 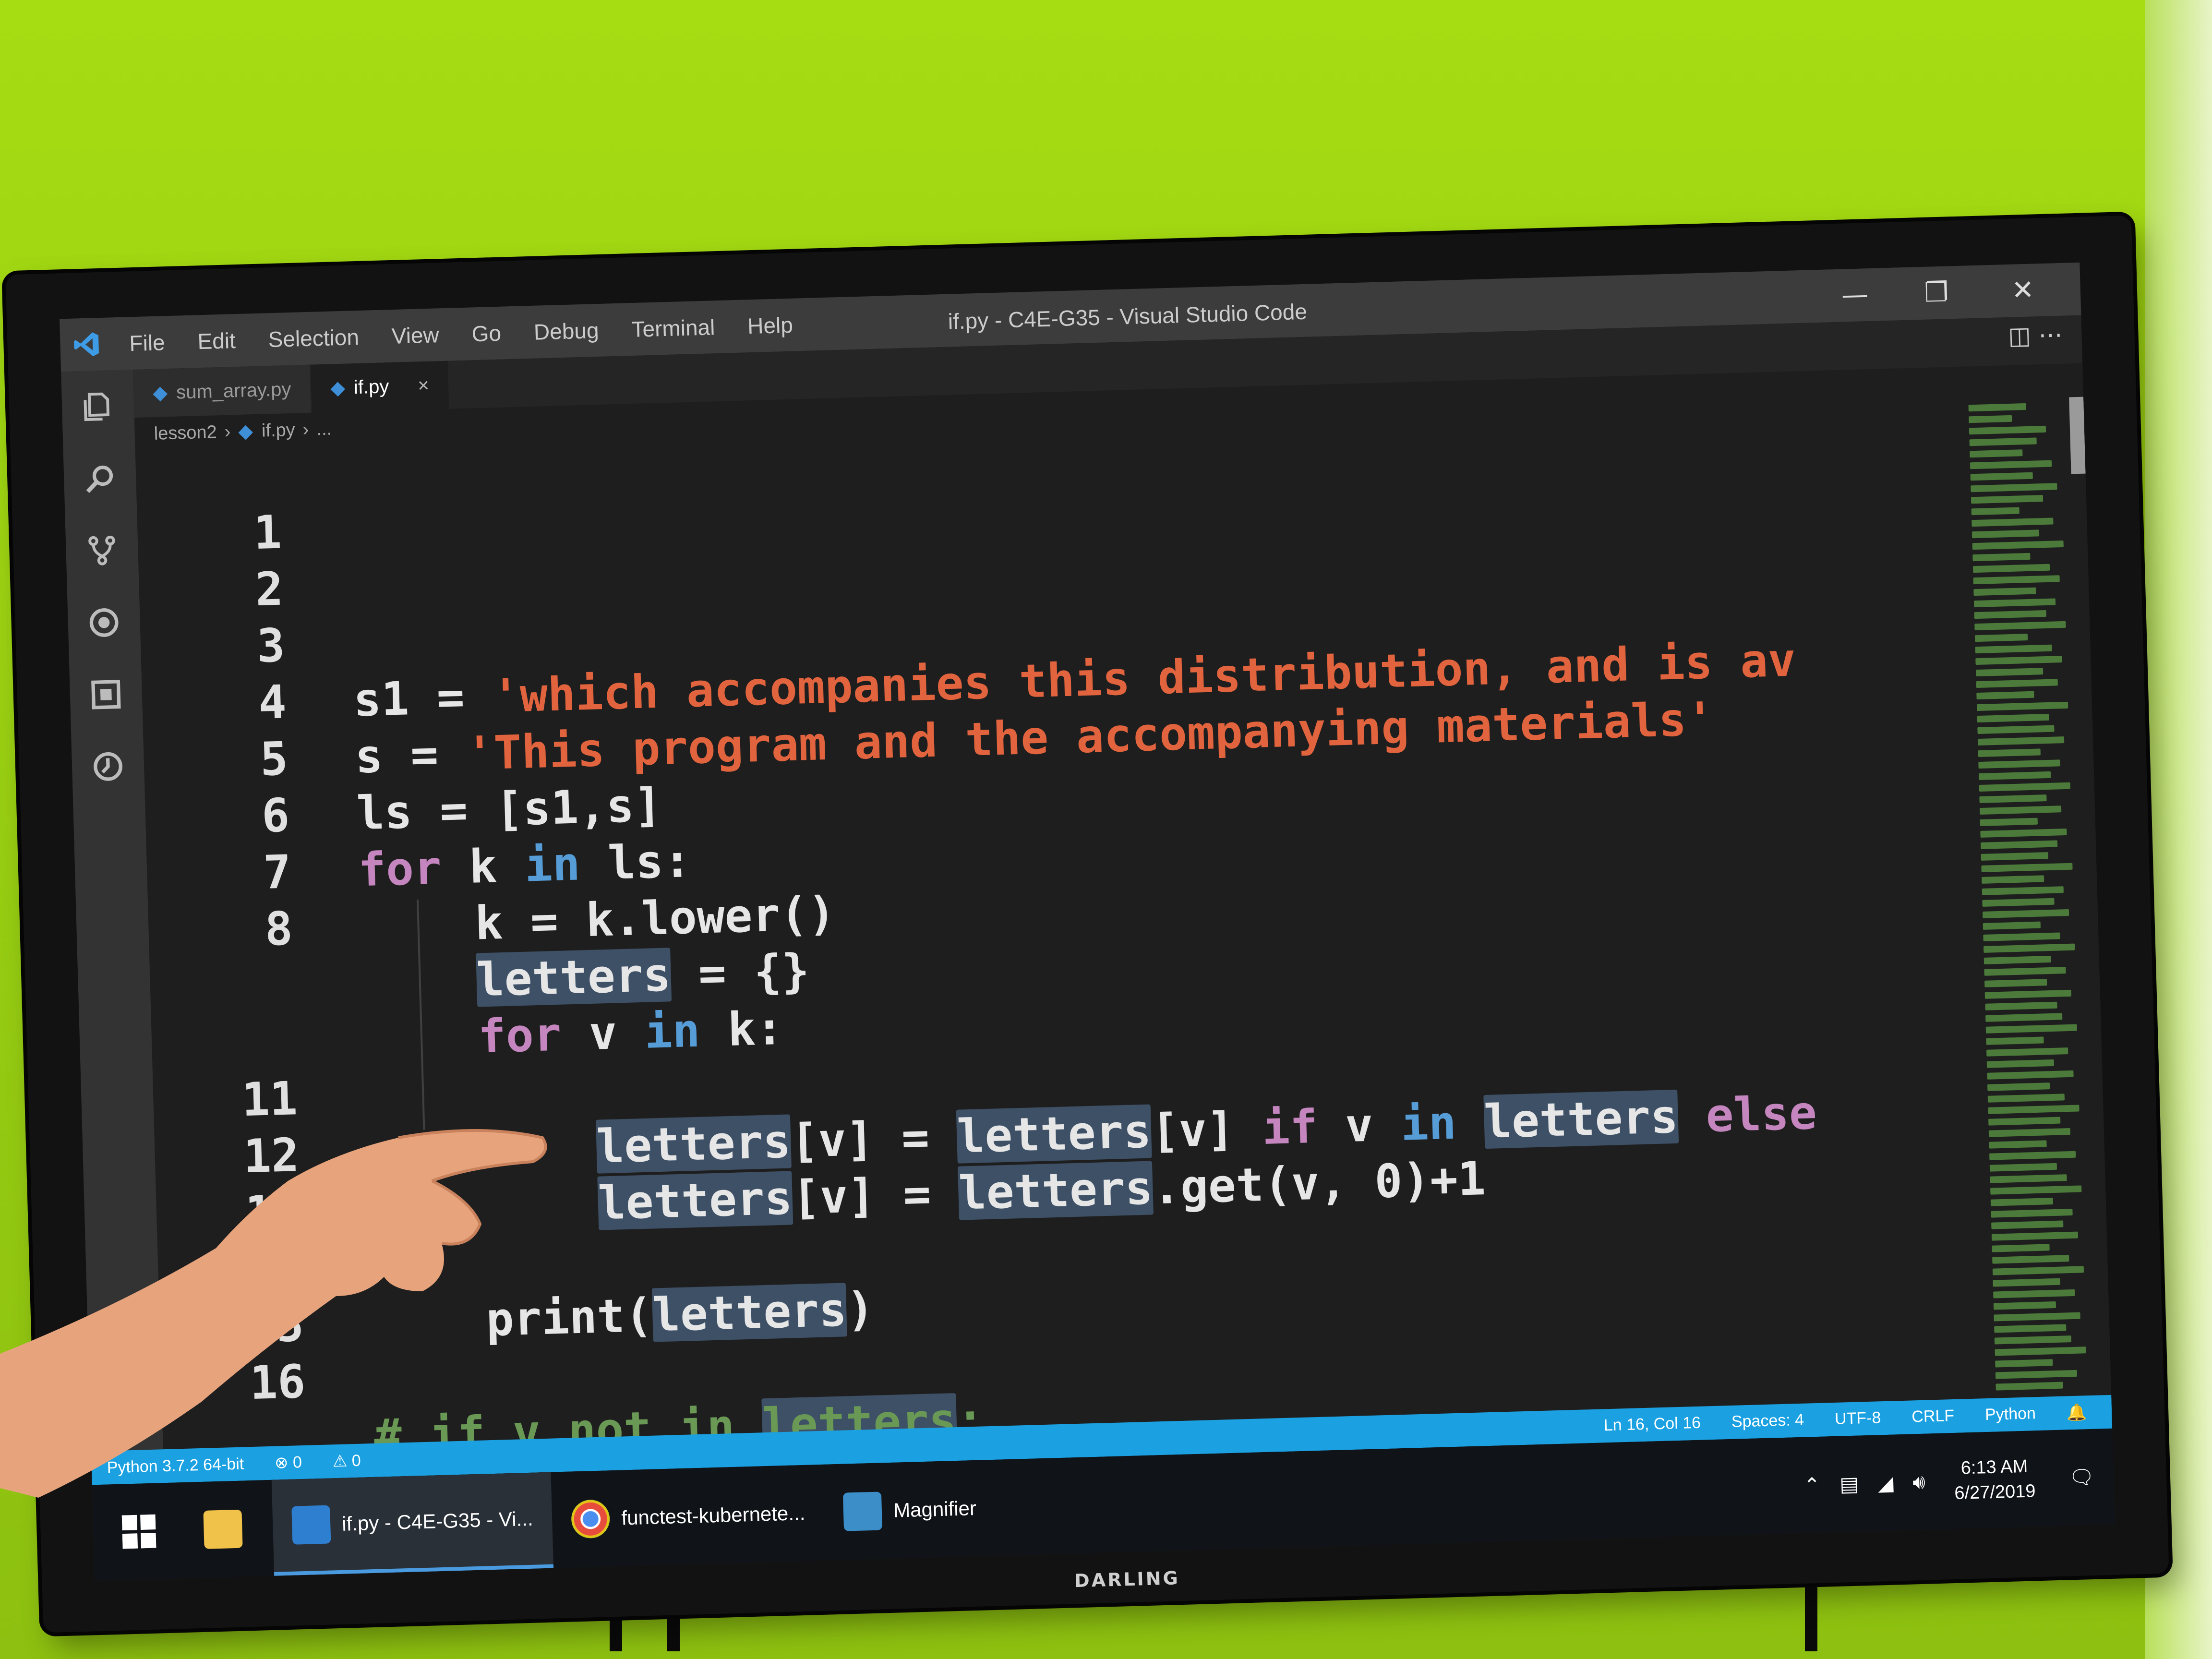 What do you see at coordinates (233, 390) in the screenshot?
I see `tab-label: sum_array.py` at bounding box center [233, 390].